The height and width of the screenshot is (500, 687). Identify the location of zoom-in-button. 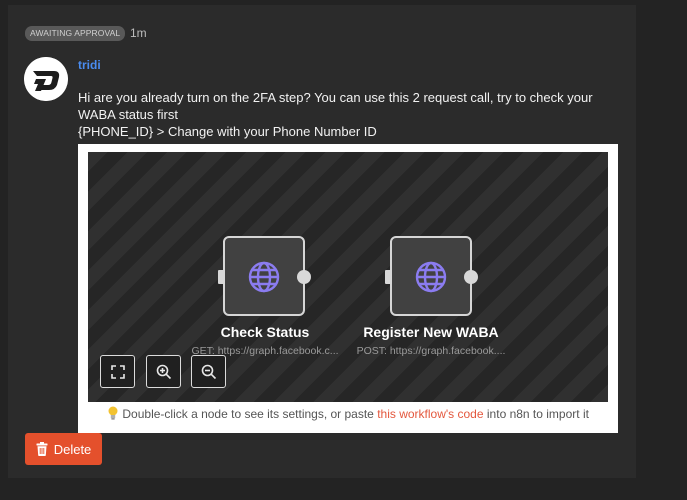
(163, 371).